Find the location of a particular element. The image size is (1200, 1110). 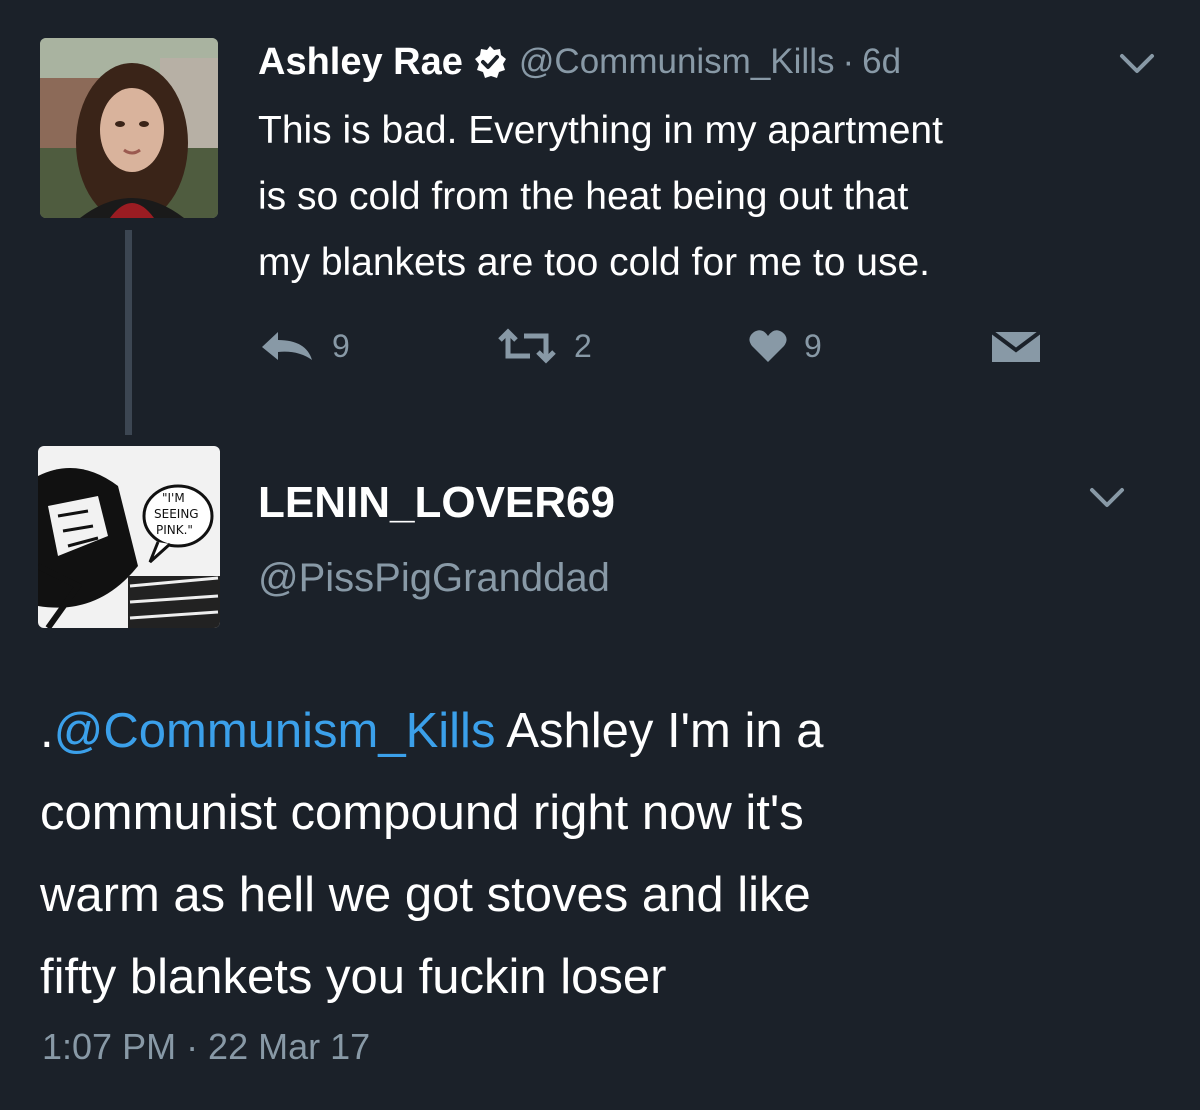

reply-count: 9 is located at coordinates (341, 345).